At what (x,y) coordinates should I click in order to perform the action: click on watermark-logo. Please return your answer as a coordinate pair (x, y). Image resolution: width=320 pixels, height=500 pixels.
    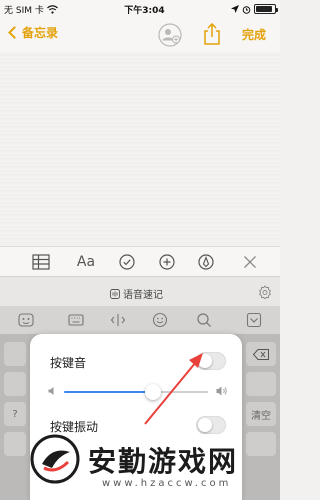
    Looking at the image, I should click on (55, 459).